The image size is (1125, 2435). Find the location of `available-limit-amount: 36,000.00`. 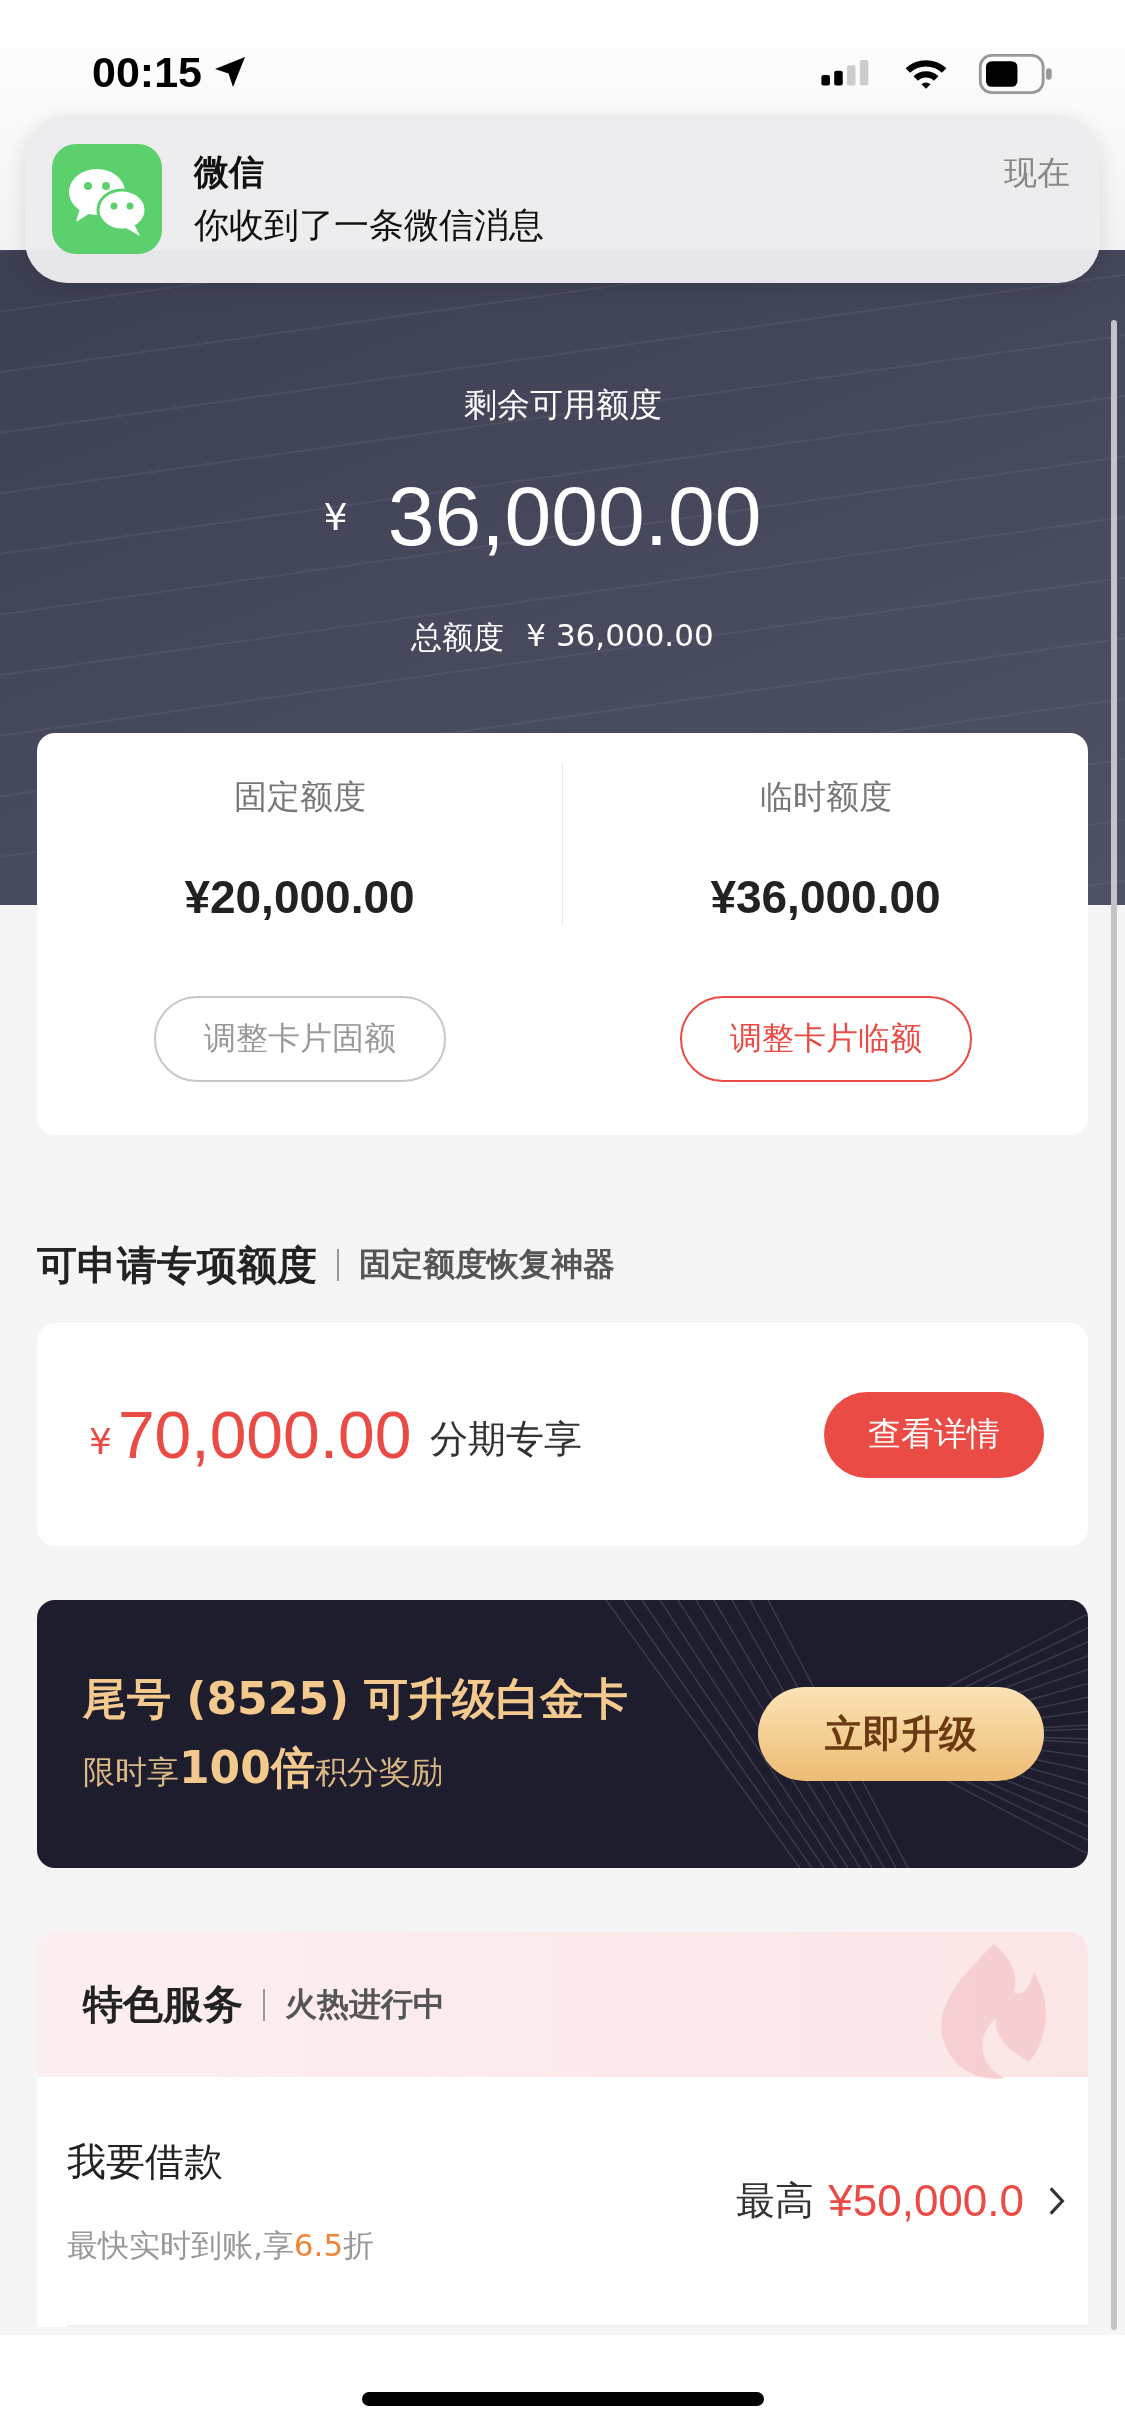

available-limit-amount: 36,000.00 is located at coordinates (574, 516).